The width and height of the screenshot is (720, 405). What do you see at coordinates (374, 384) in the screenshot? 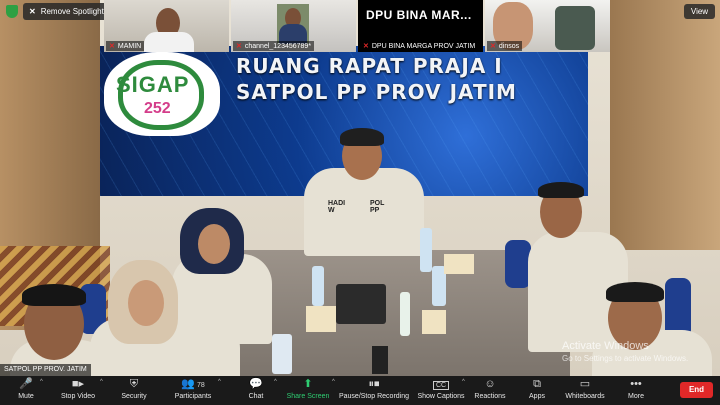
I see `pause-stop-icon: ⏸⏹` at bounding box center [374, 384].